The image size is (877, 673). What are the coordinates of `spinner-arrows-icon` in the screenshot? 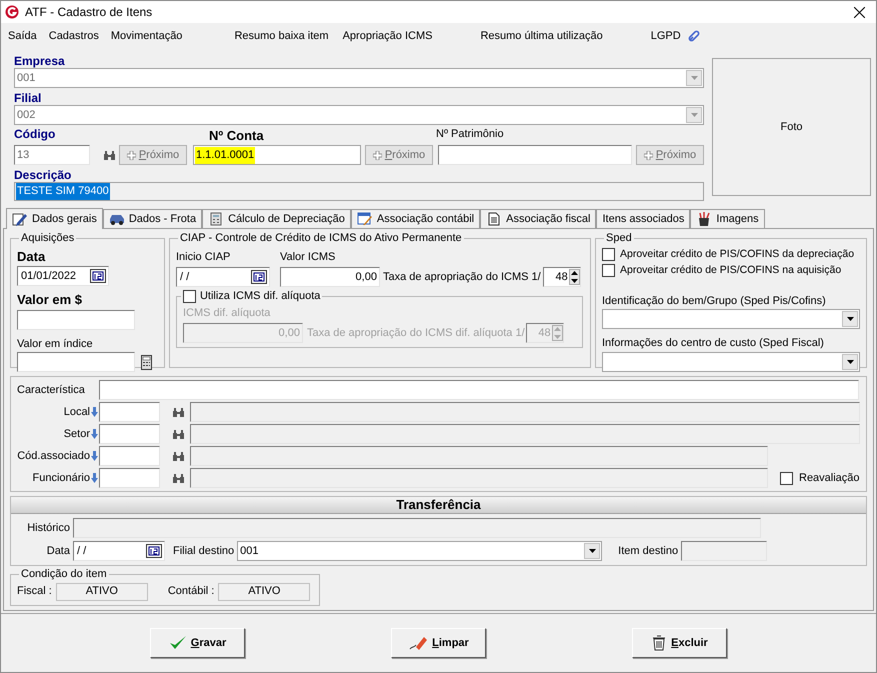 It's located at (574, 277).